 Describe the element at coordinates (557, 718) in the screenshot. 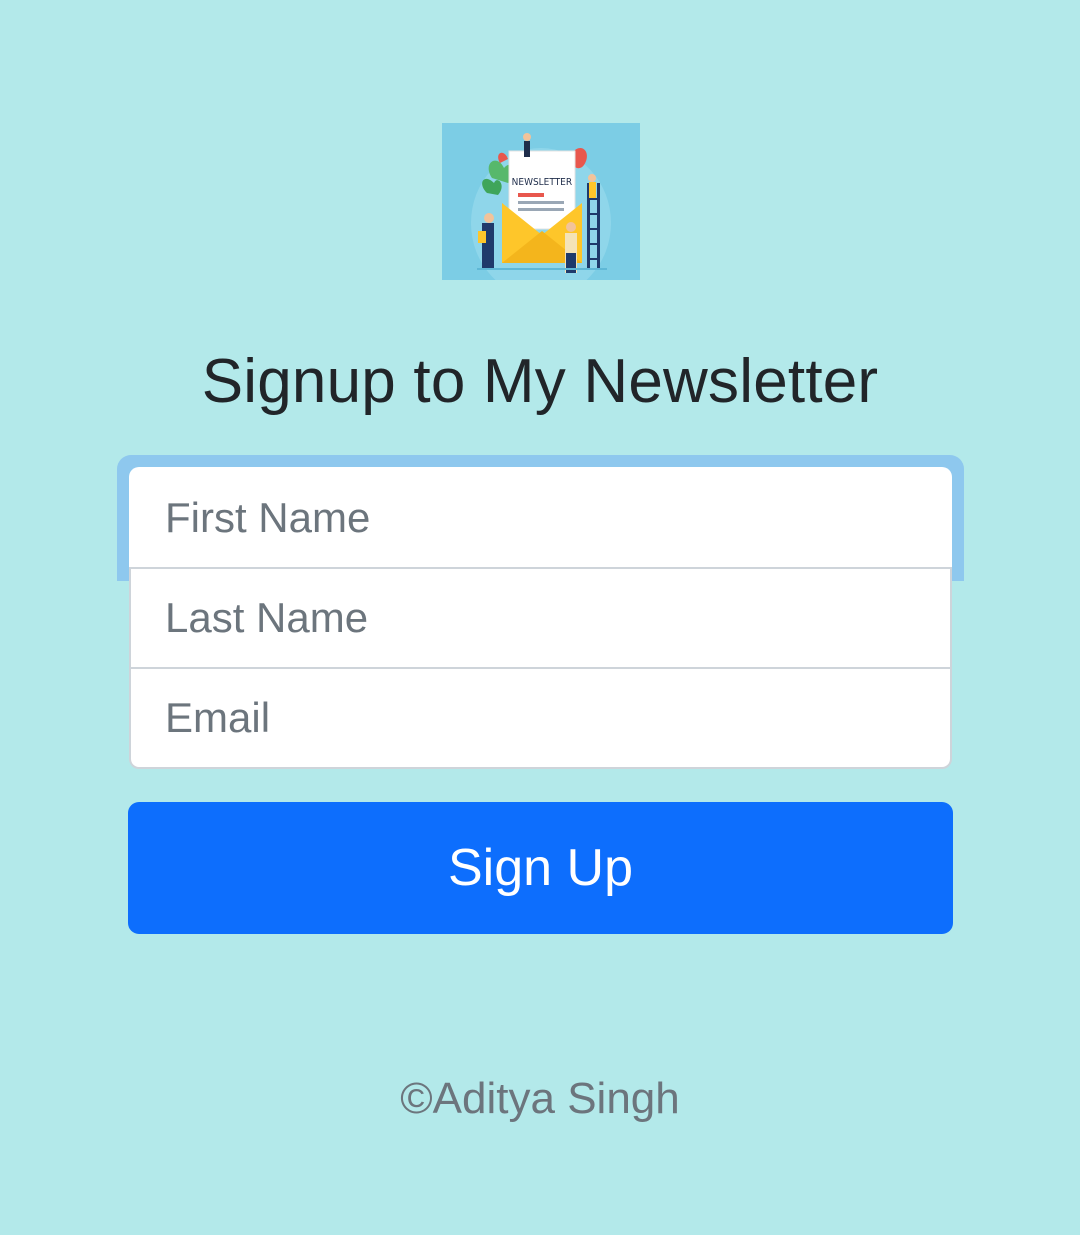

I see `email-input` at that location.